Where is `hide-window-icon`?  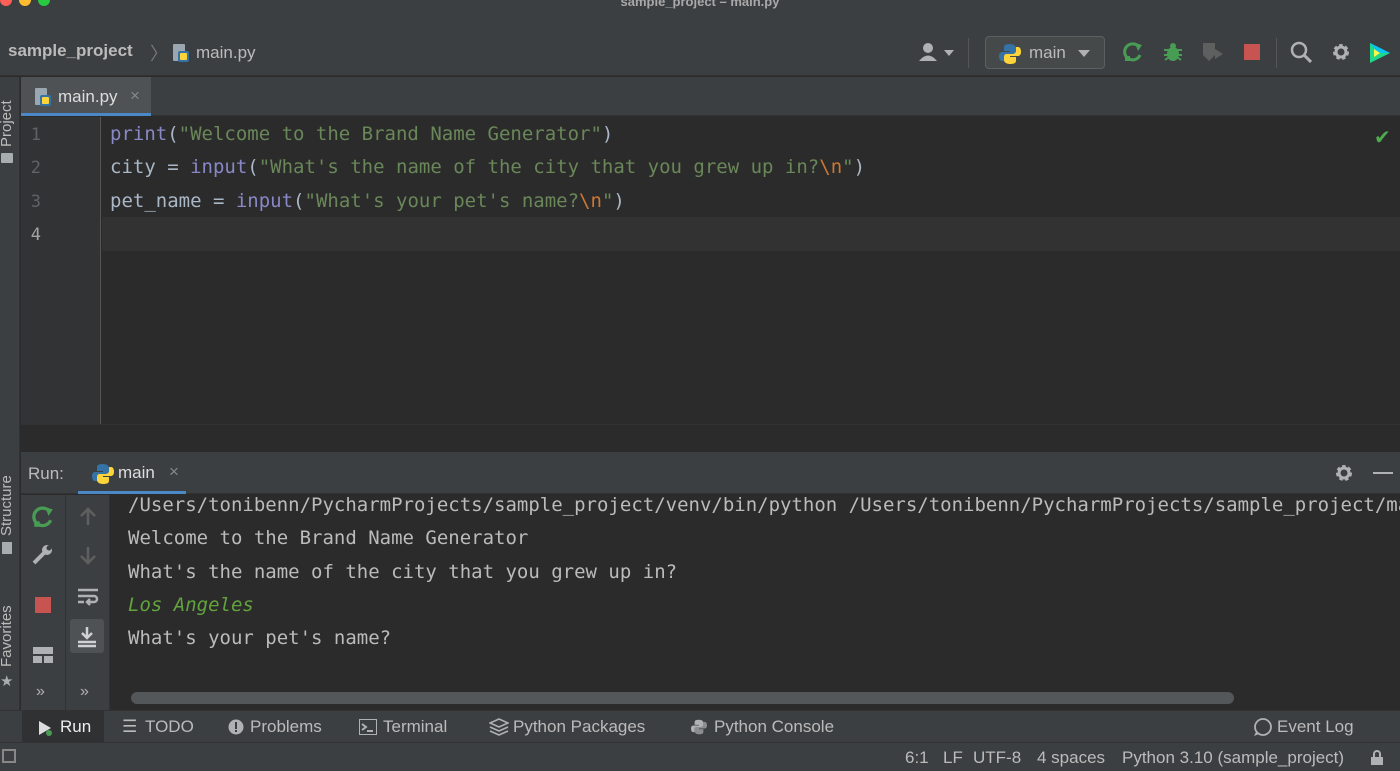
hide-window-icon is located at coordinates (1383, 473).